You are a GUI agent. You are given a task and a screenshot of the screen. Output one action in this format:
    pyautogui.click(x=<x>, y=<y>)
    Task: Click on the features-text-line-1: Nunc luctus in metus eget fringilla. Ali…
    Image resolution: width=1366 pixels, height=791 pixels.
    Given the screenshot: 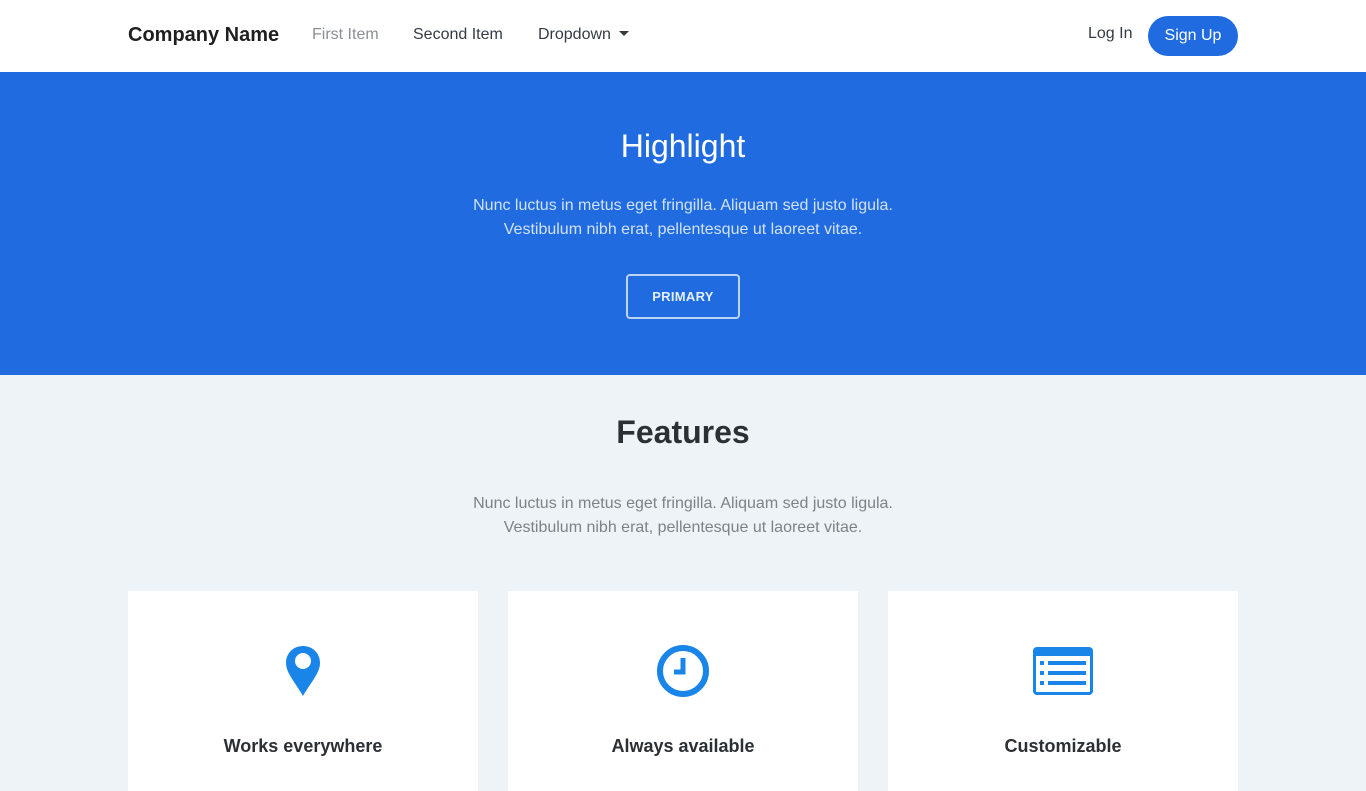 What is the action you would take?
    pyautogui.click(x=683, y=503)
    